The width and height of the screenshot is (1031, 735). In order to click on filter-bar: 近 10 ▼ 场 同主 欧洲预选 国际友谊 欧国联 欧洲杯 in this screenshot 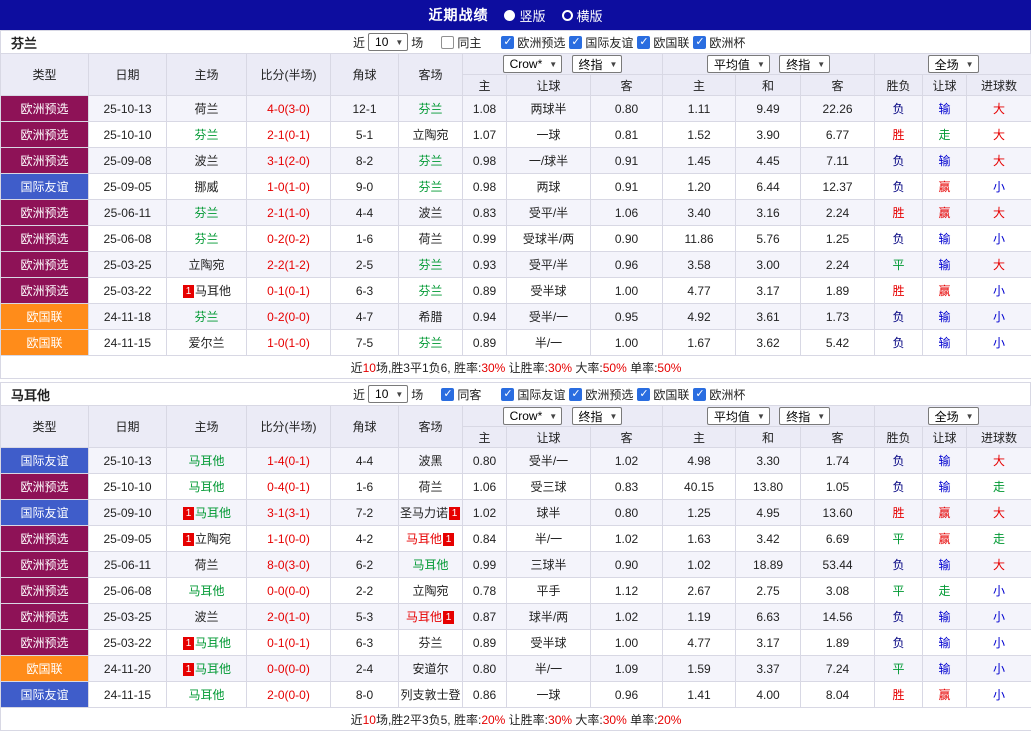, I will do `click(550, 42)`.